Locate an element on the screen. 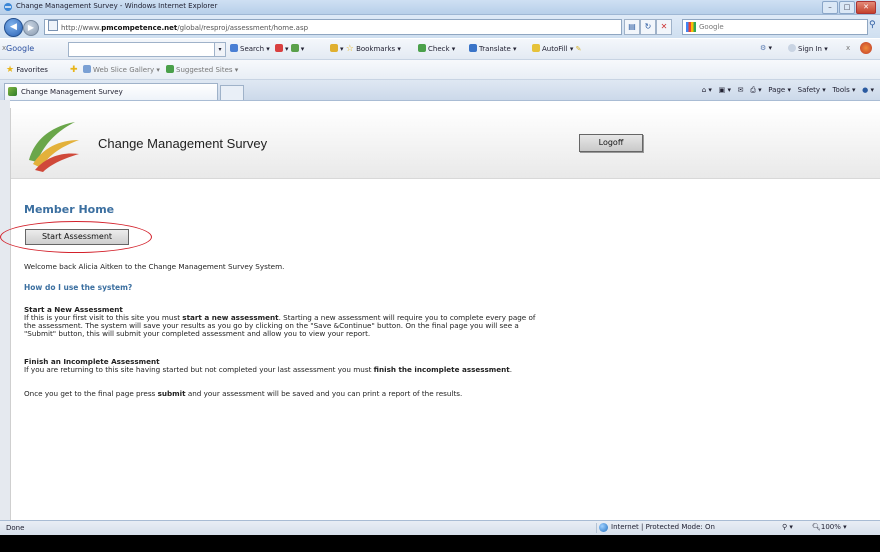 The height and width of the screenshot is (552, 880). tab-change-management-survey: Change Management Survey is located at coordinates (111, 91).